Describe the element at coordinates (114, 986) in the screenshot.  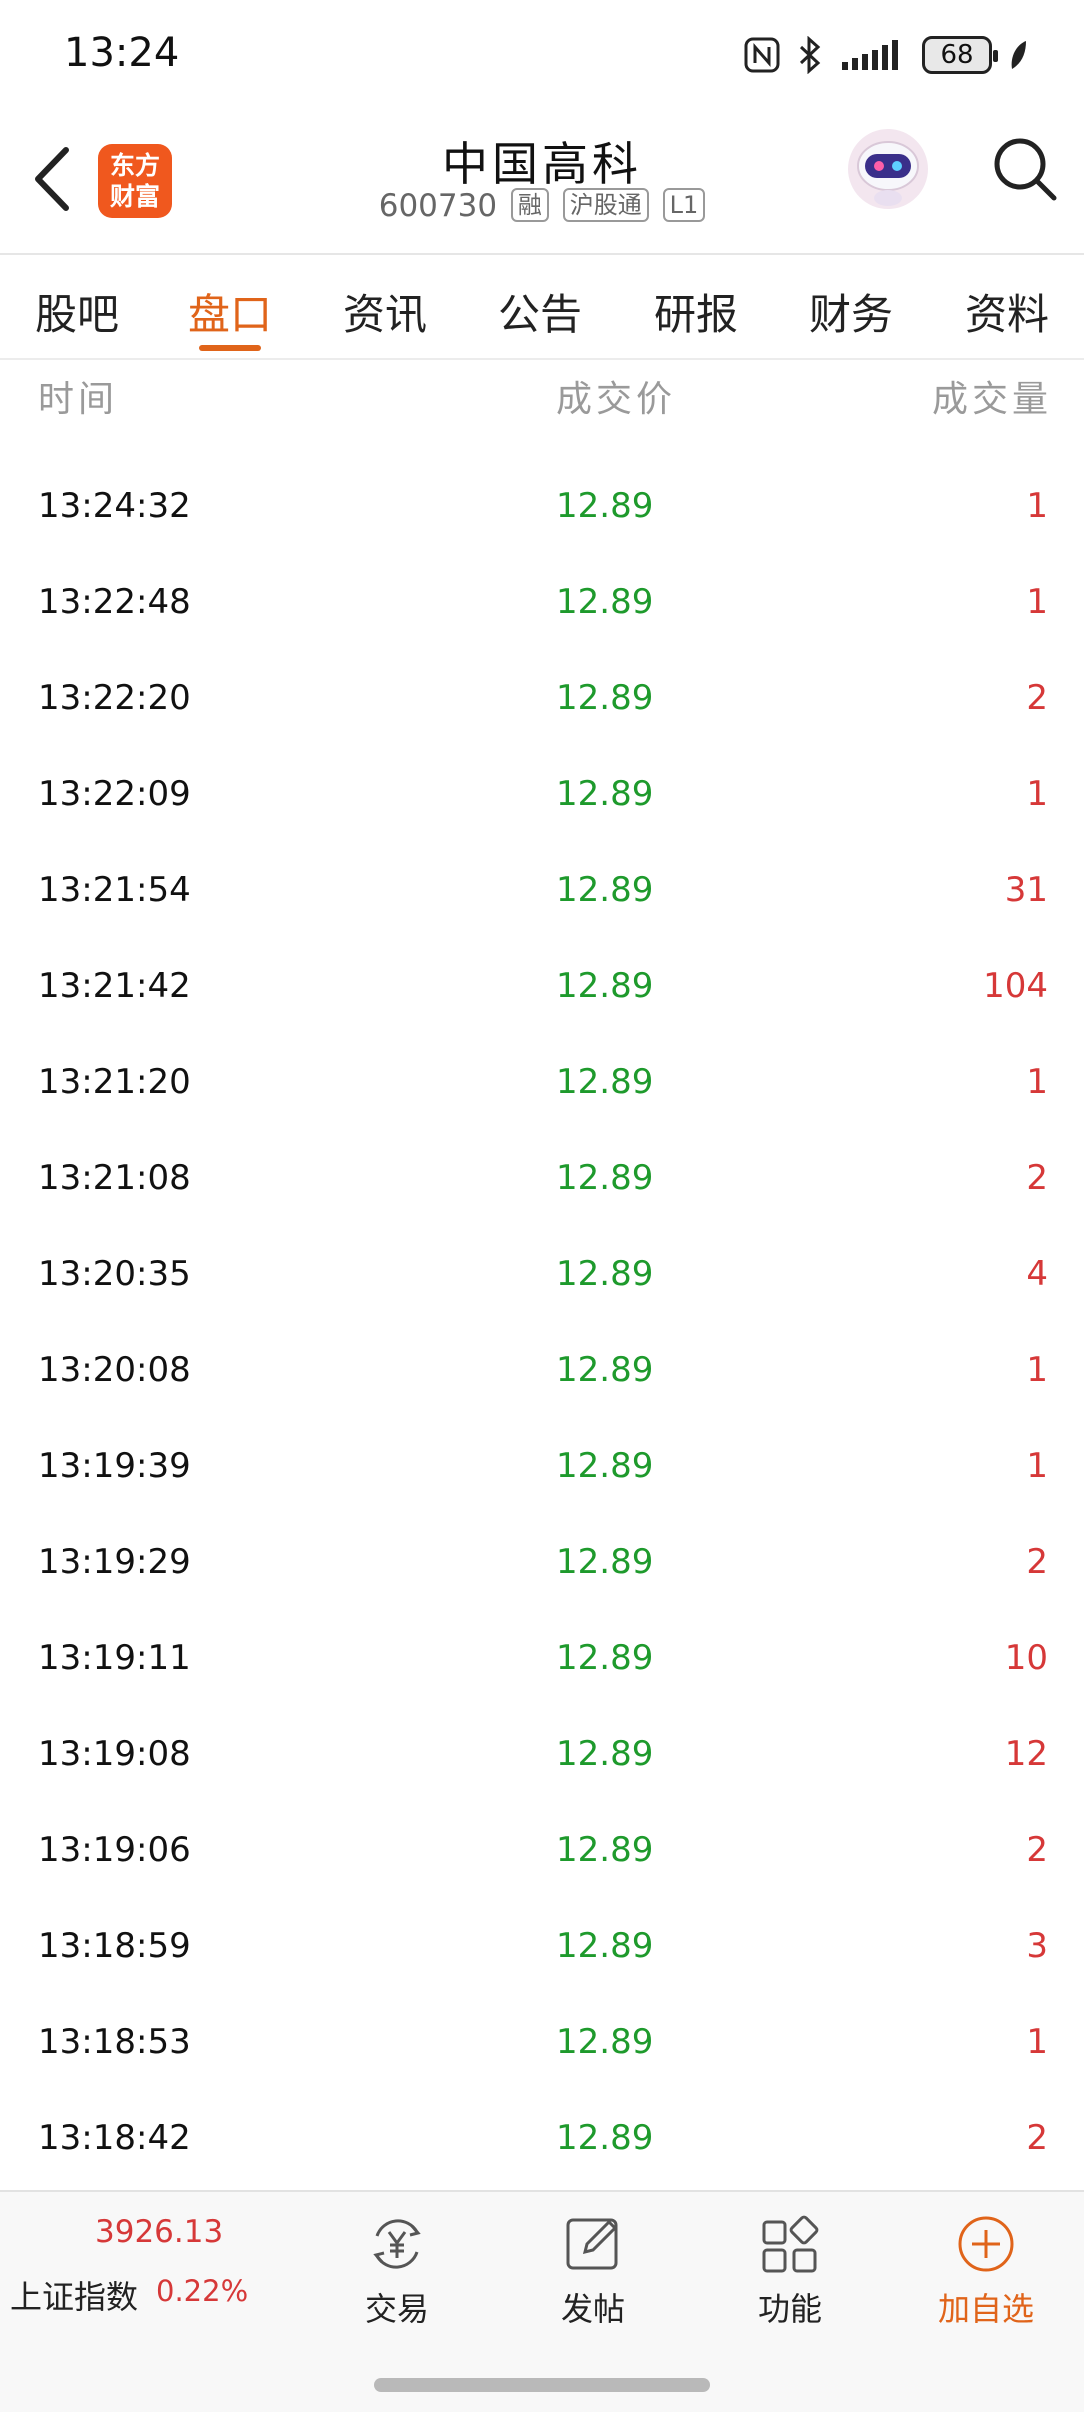
I see `trade-time: 13:21:42` at that location.